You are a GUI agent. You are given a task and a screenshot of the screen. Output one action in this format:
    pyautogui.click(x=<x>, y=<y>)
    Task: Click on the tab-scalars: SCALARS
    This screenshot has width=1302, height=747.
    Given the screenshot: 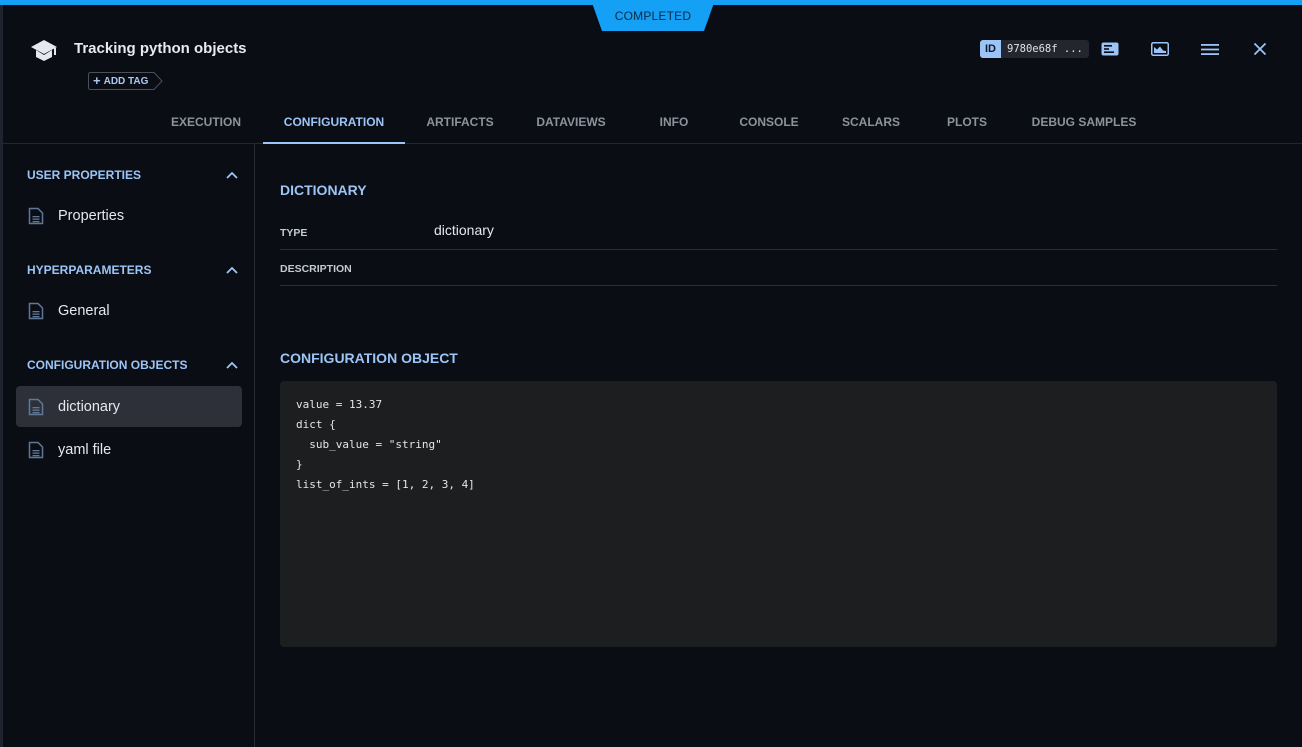 What is the action you would take?
    pyautogui.click(x=871, y=121)
    